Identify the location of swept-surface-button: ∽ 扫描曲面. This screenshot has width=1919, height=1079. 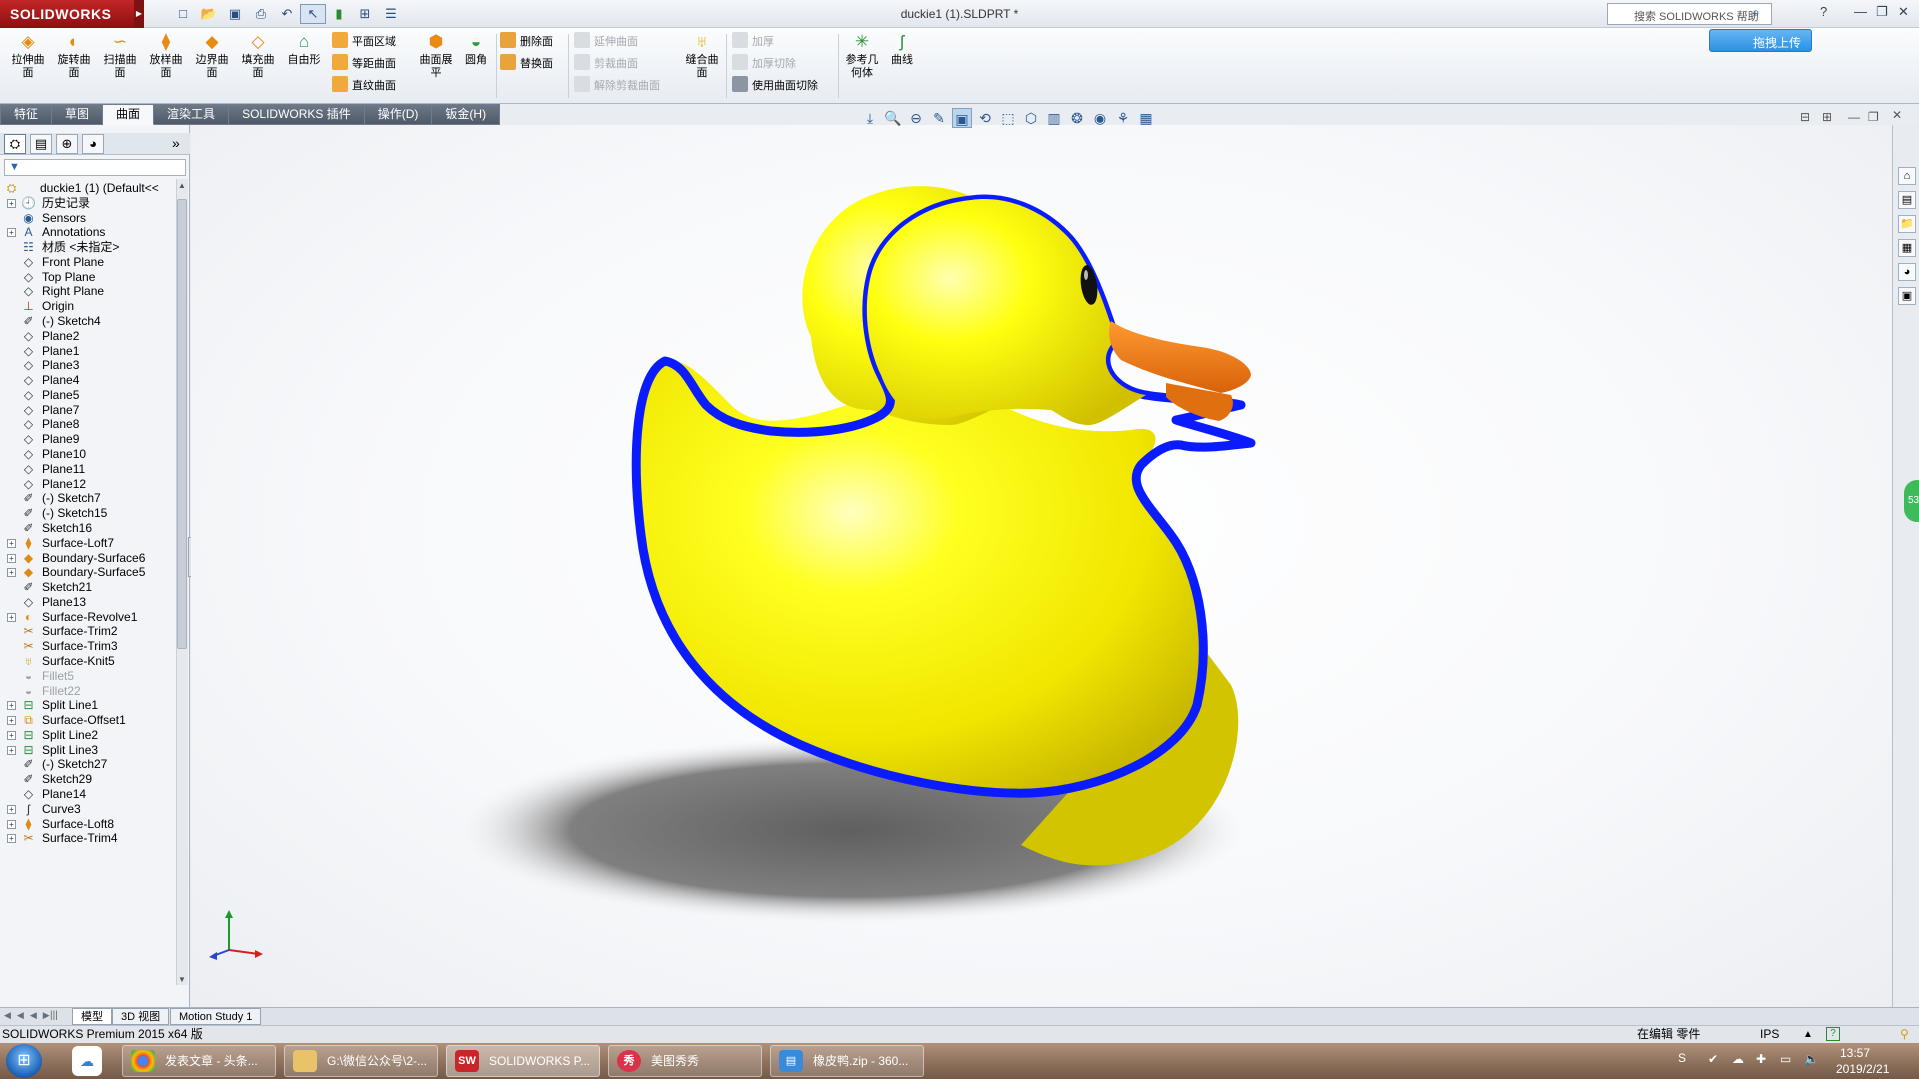
(120, 56).